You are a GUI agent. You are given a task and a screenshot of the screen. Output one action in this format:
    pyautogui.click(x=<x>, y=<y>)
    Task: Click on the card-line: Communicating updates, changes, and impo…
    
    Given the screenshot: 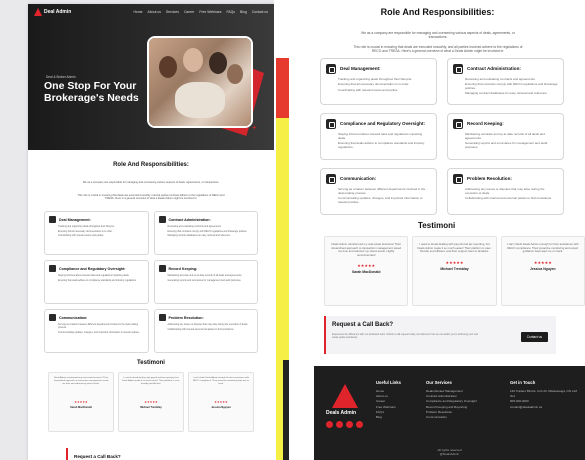 What is the action you would take?
    pyautogui.click(x=99, y=332)
    